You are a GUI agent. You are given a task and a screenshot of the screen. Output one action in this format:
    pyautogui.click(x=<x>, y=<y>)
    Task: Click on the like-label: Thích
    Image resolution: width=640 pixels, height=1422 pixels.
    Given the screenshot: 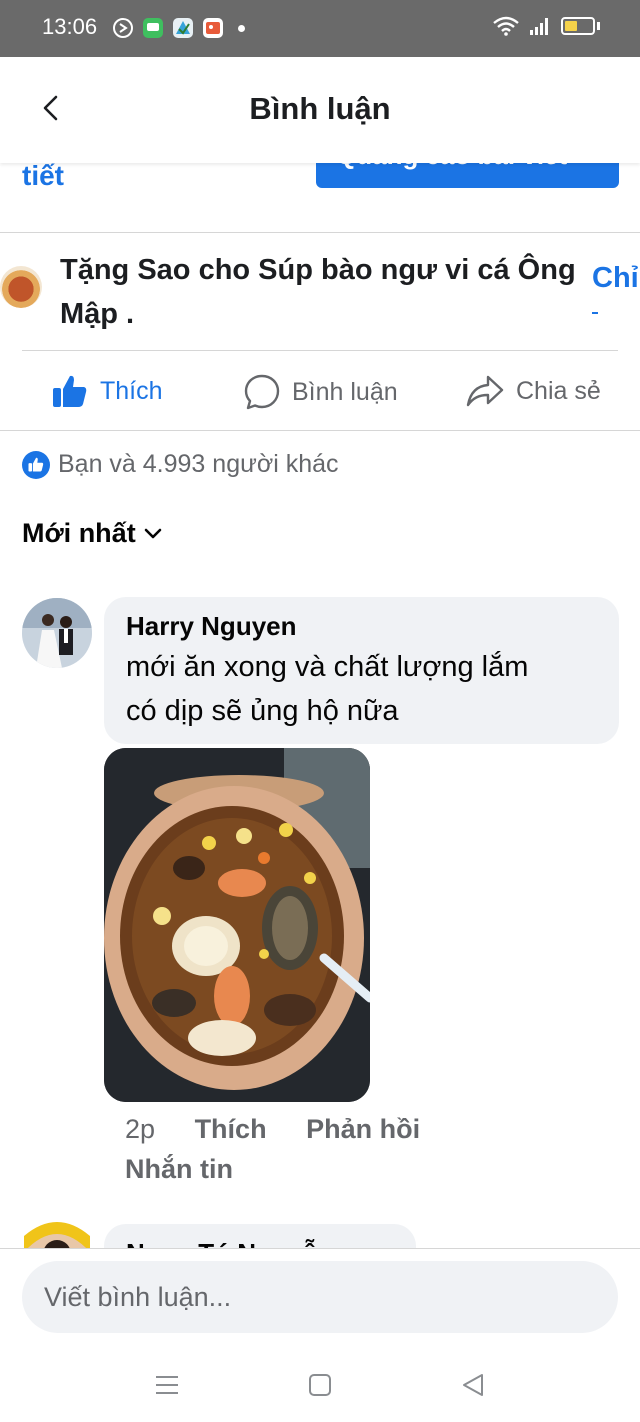 What is the action you would take?
    pyautogui.click(x=131, y=390)
    